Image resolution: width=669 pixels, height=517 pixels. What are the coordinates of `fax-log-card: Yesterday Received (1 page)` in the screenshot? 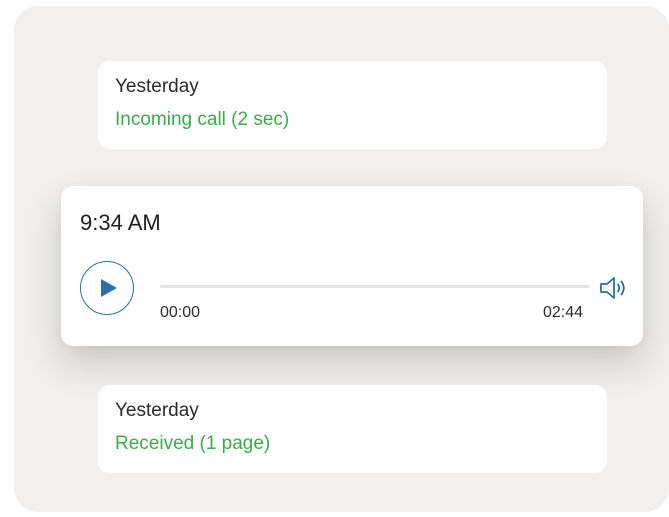 It's located at (352, 429).